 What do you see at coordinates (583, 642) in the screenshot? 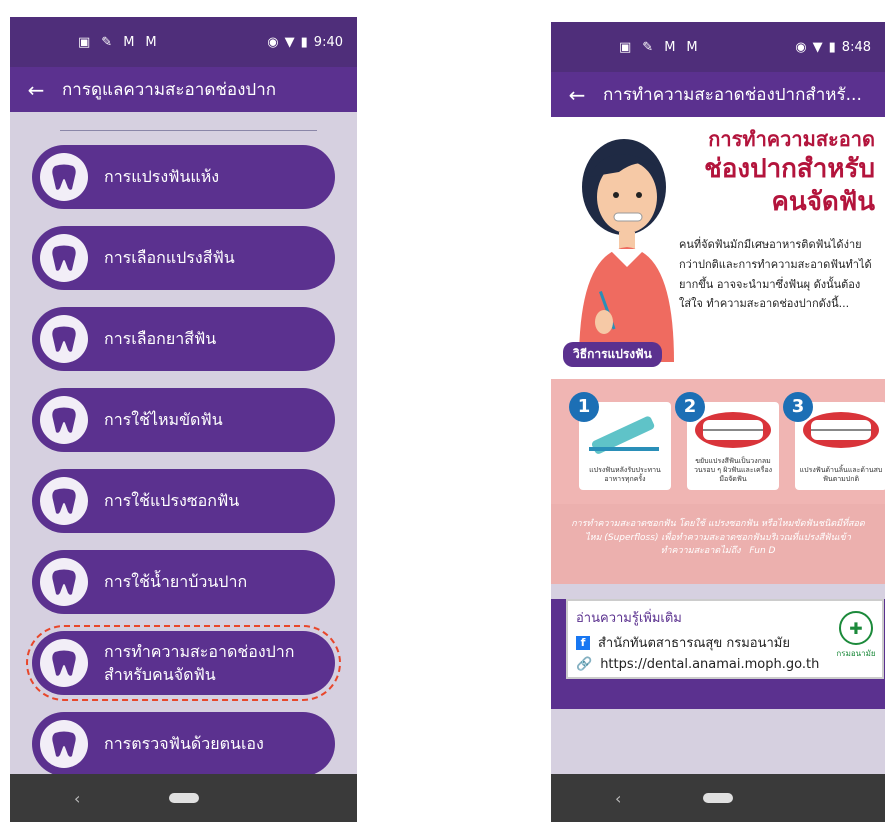
I see `facebook-icon: f` at bounding box center [583, 642].